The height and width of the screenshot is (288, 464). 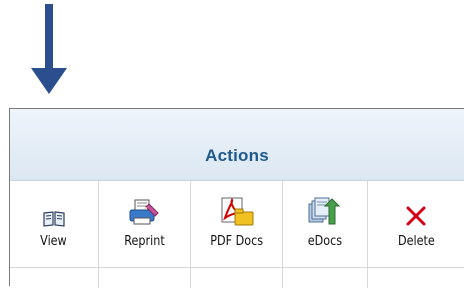 What do you see at coordinates (49, 49) in the screenshot?
I see `arrow-down-icon` at bounding box center [49, 49].